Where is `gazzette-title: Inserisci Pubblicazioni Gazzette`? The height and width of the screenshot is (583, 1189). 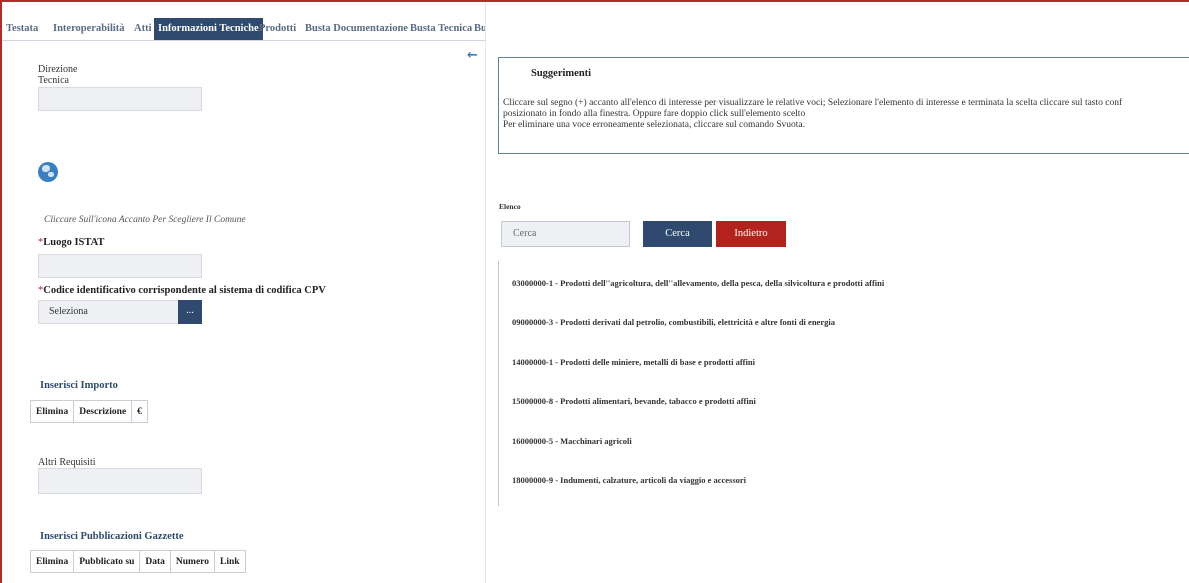 gazzette-title: Inserisci Pubblicazioni Gazzette is located at coordinates (112, 536).